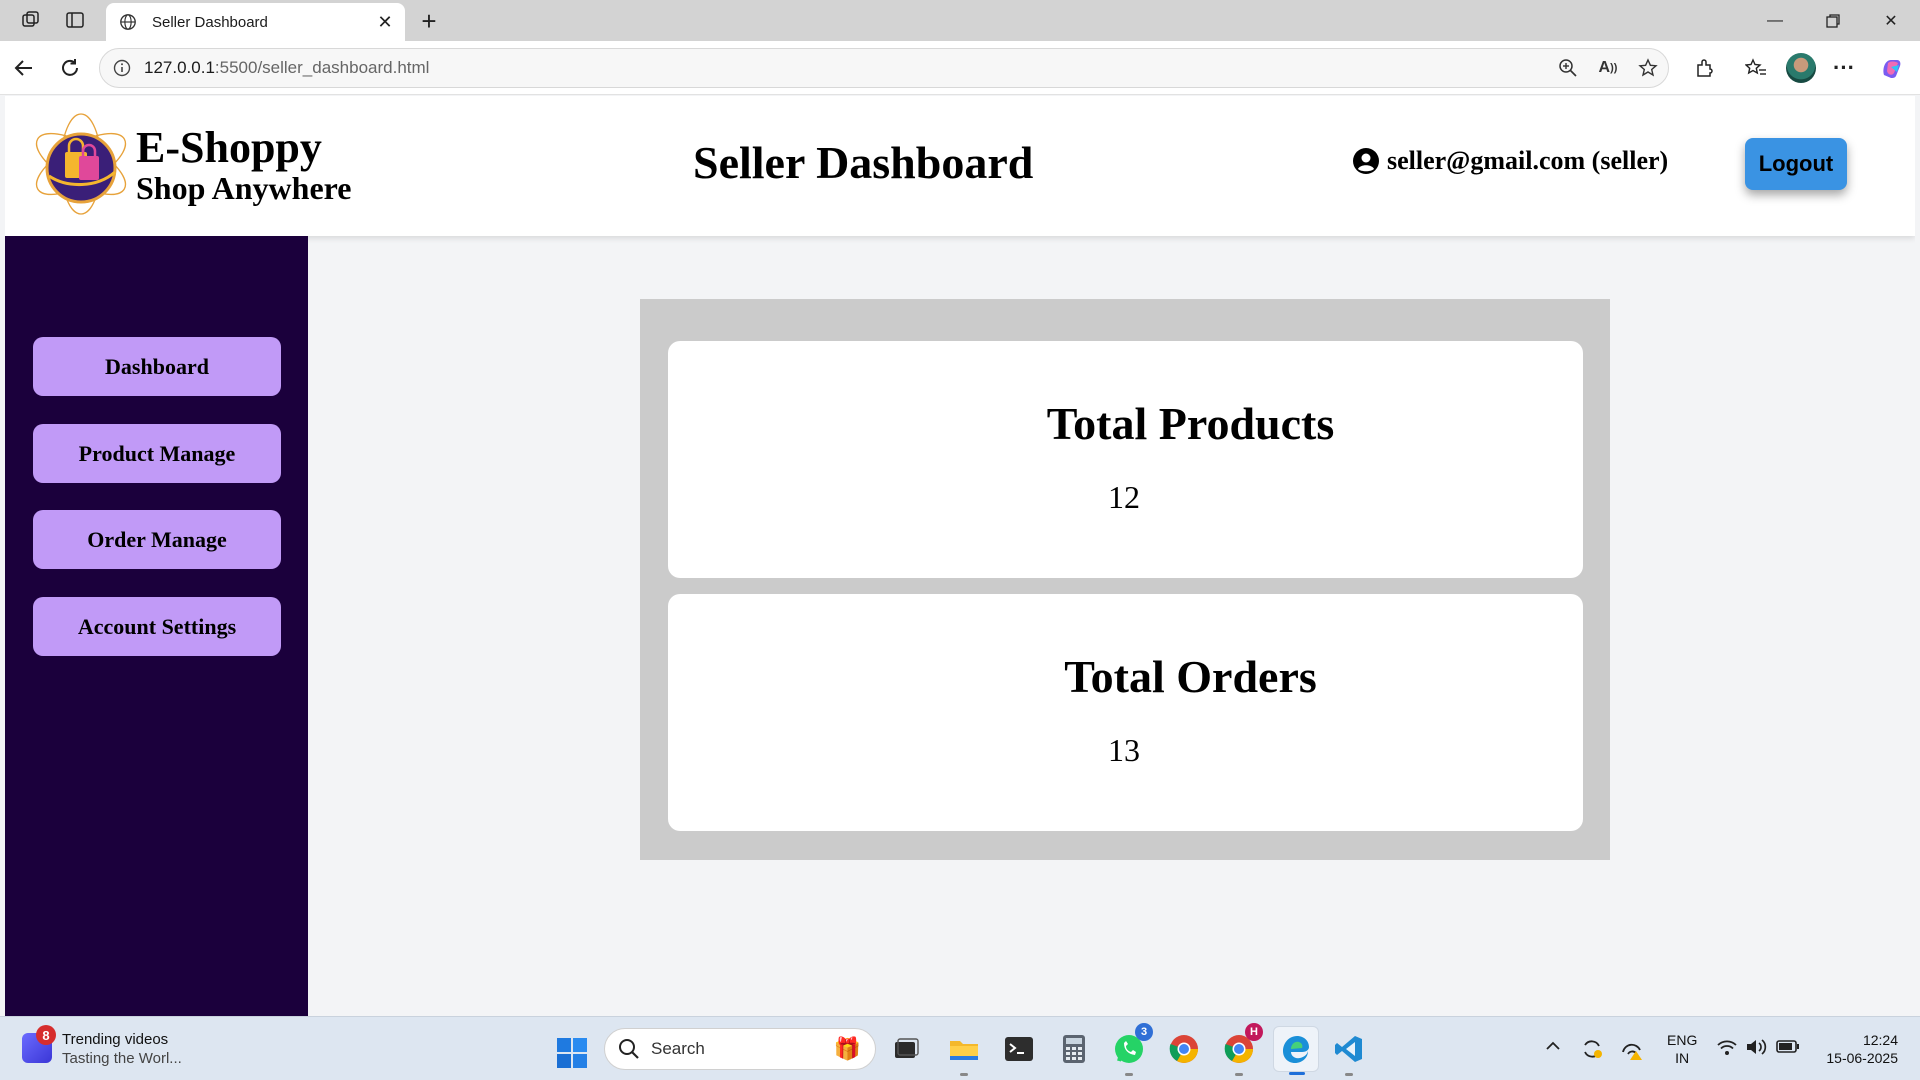  Describe the element at coordinates (1756, 68) in the screenshot. I see `favorites-icon` at that location.